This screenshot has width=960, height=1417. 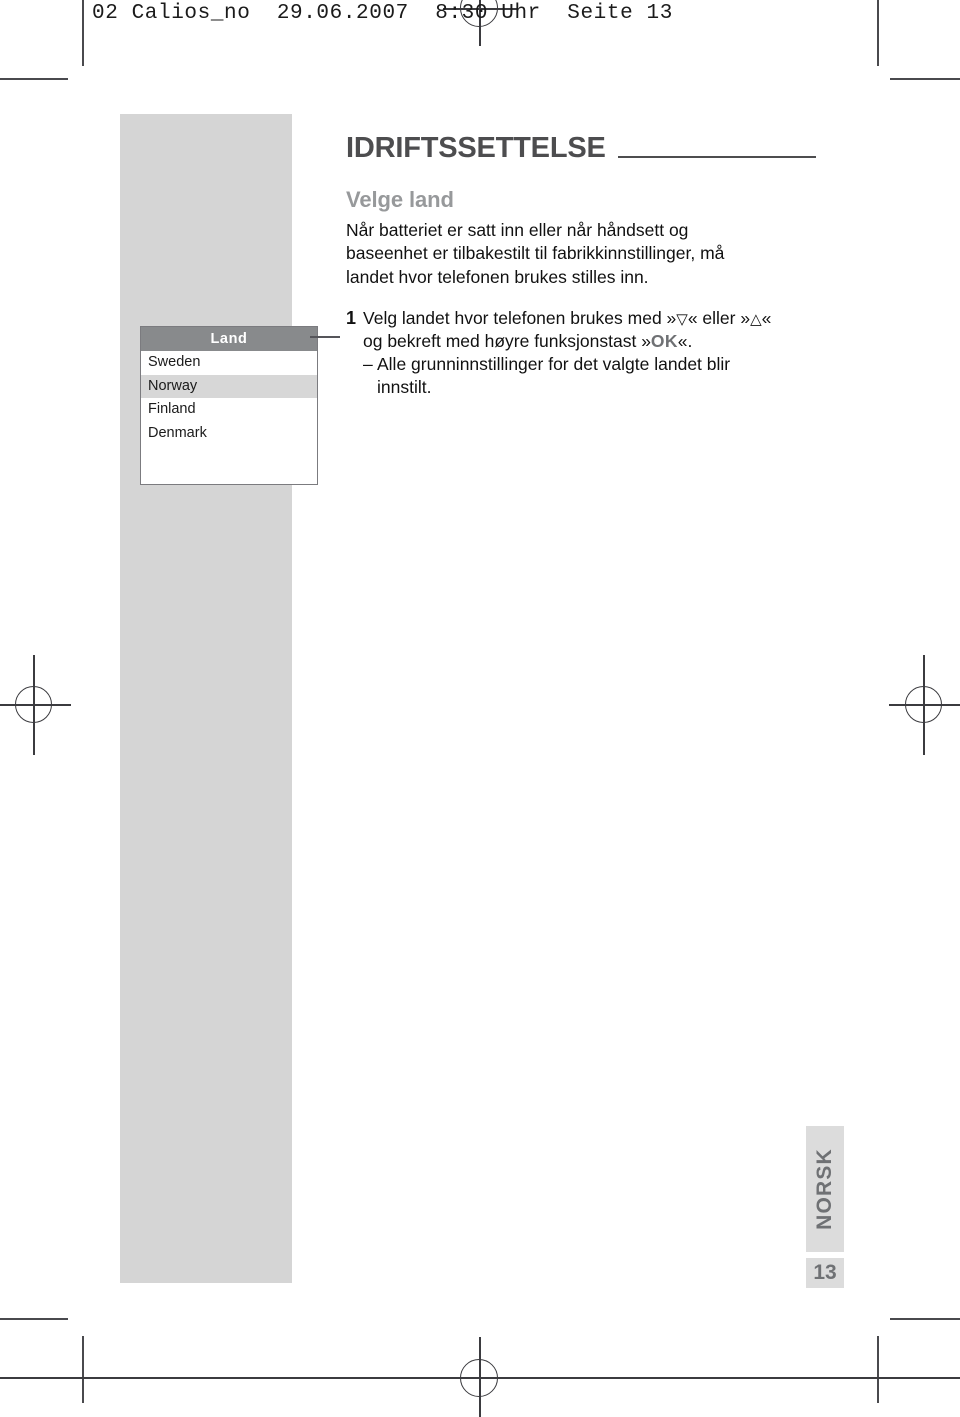 I want to click on chapter-title-text: IDRIFTSSETTELSE, so click(x=476, y=148).